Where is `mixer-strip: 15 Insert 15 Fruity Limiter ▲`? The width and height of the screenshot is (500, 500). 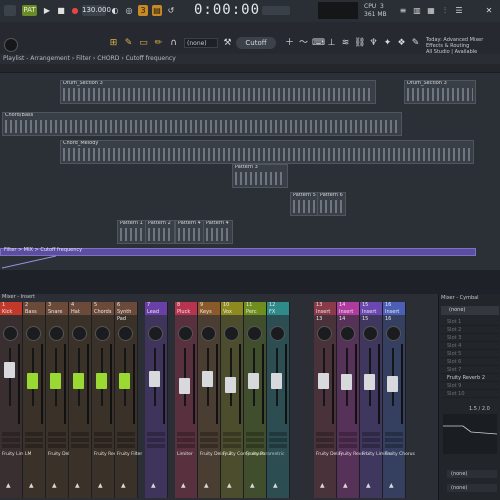
mixer-strip: 15 Insert 15 Fruity Limiter ▲ is located at coordinates (376, 400).